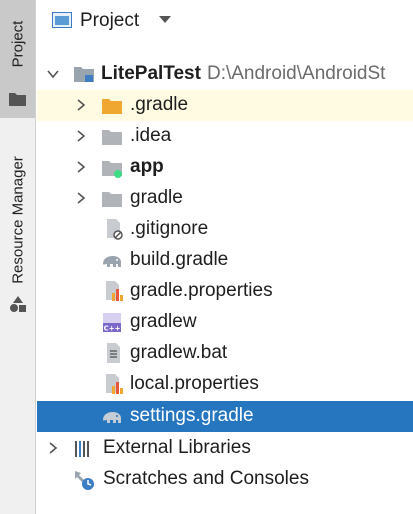 Image resolution: width=413 pixels, height=514 pixels. What do you see at coordinates (112, 169) in the screenshot?
I see `android-module-folder-icon` at bounding box center [112, 169].